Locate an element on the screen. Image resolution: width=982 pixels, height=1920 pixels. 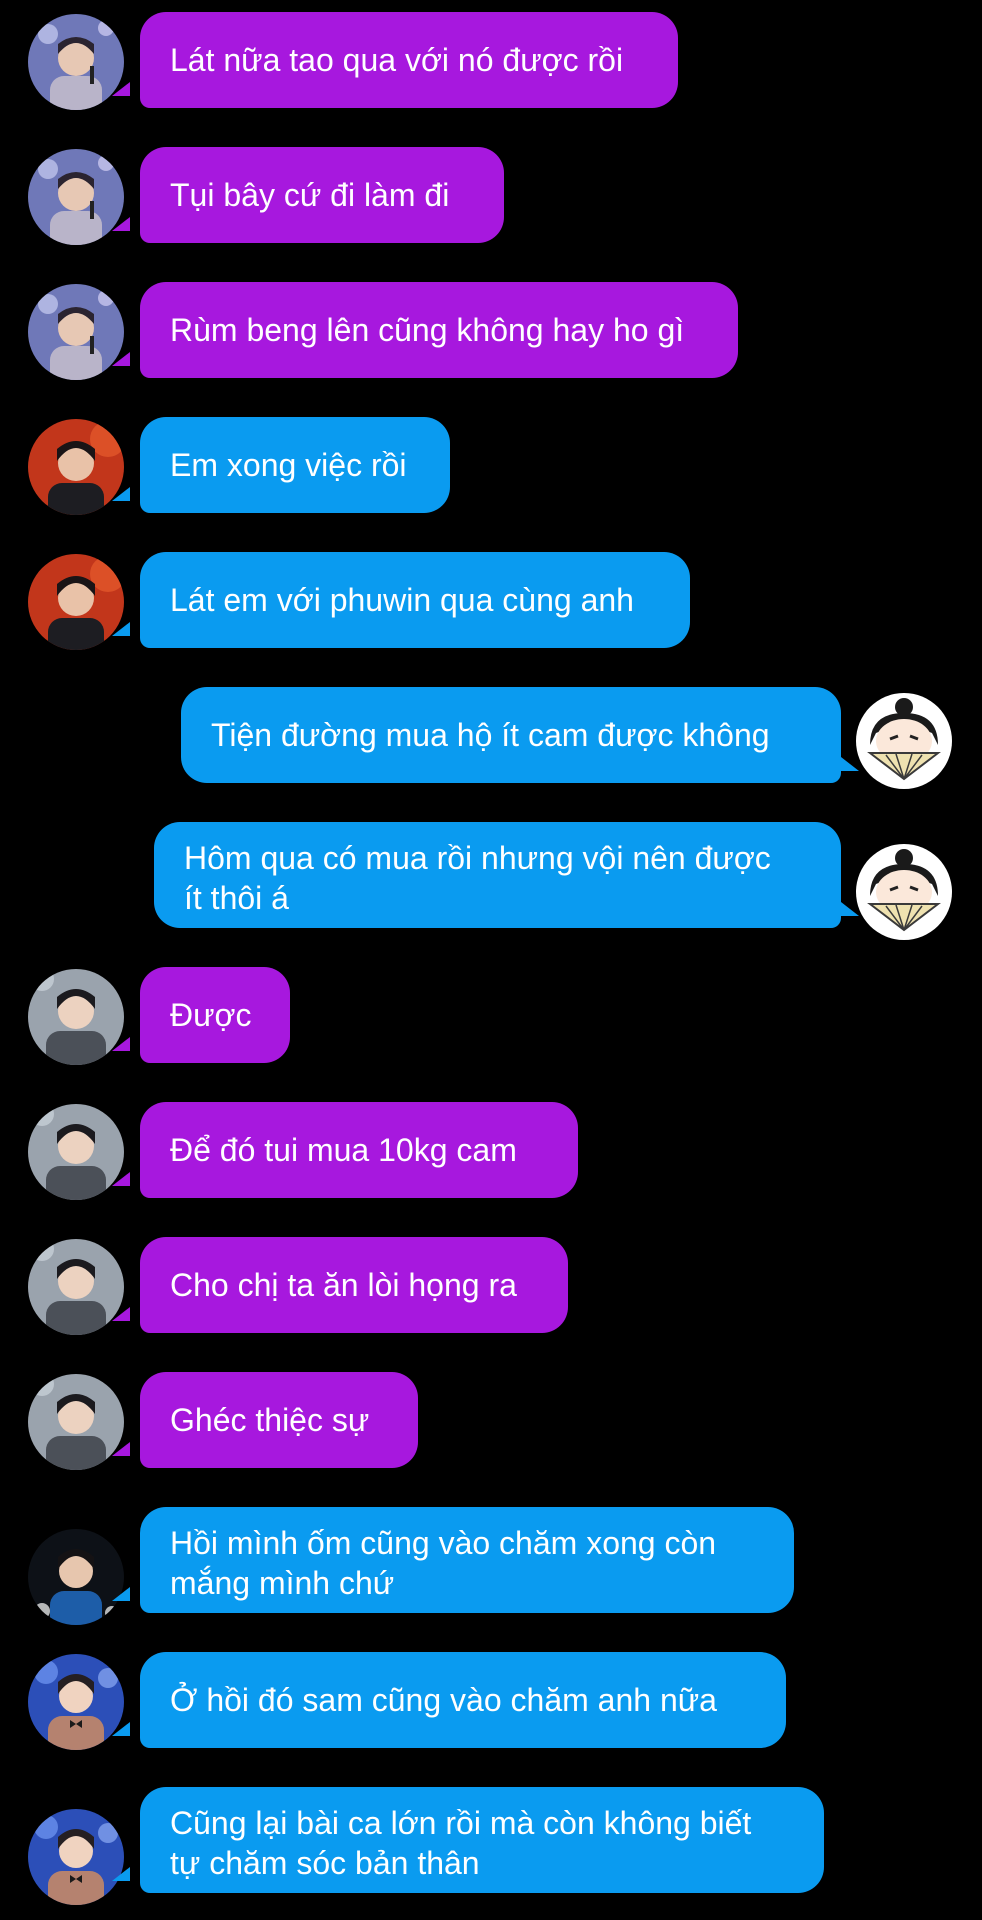
message-row: Tụi bây cứ đi làm đi is located at coordinates (491, 196).